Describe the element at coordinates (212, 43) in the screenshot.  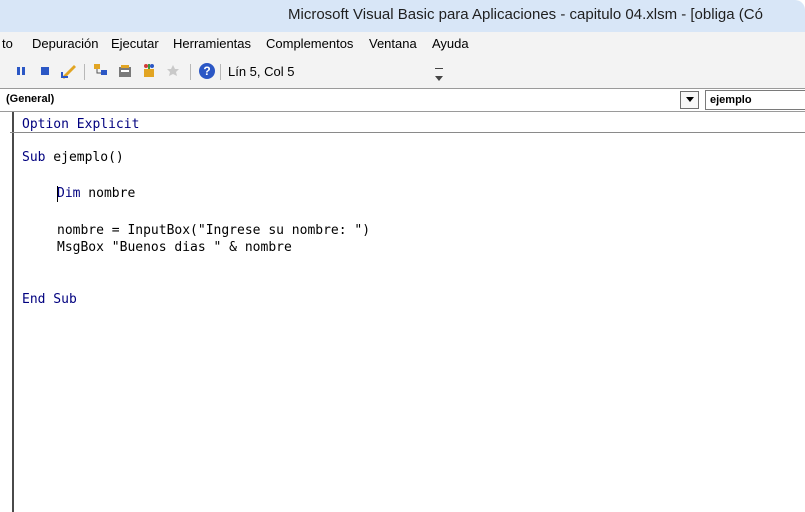
I see `menu-item-herramientas: Herramientas` at that location.